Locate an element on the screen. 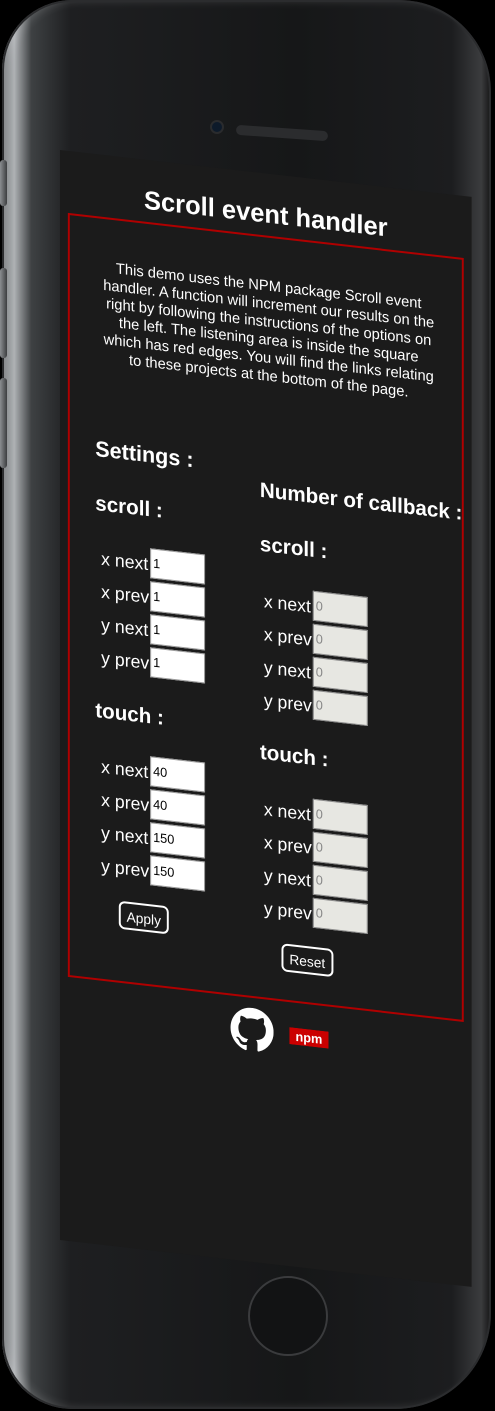  callback-touch-x-prev-output: 0 is located at coordinates (340, 850).